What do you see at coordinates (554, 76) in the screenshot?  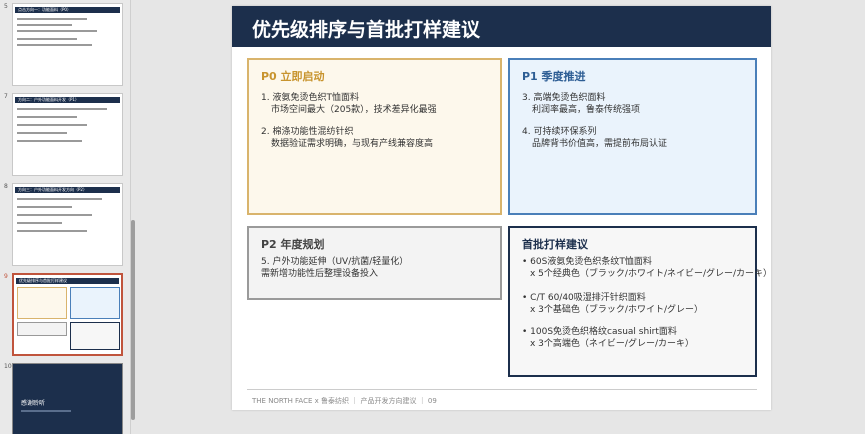 I see `p1-title: P1 季度推进` at bounding box center [554, 76].